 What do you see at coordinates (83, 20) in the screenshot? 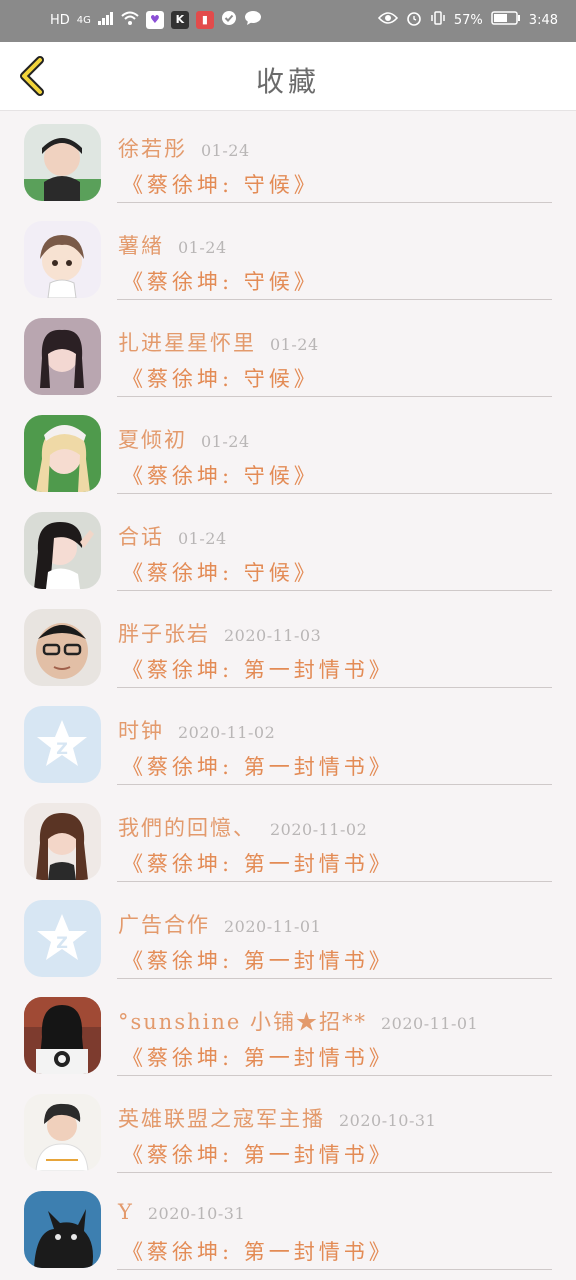
I see `network-type: 4G` at bounding box center [83, 20].